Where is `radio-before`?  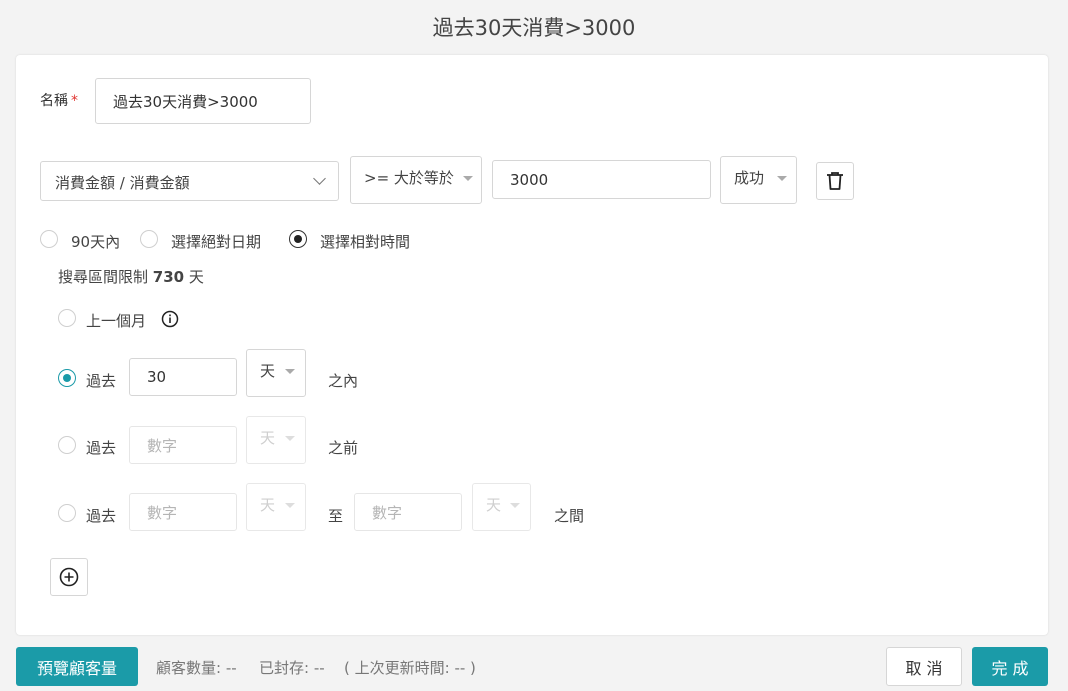
radio-before is located at coordinates (67, 445).